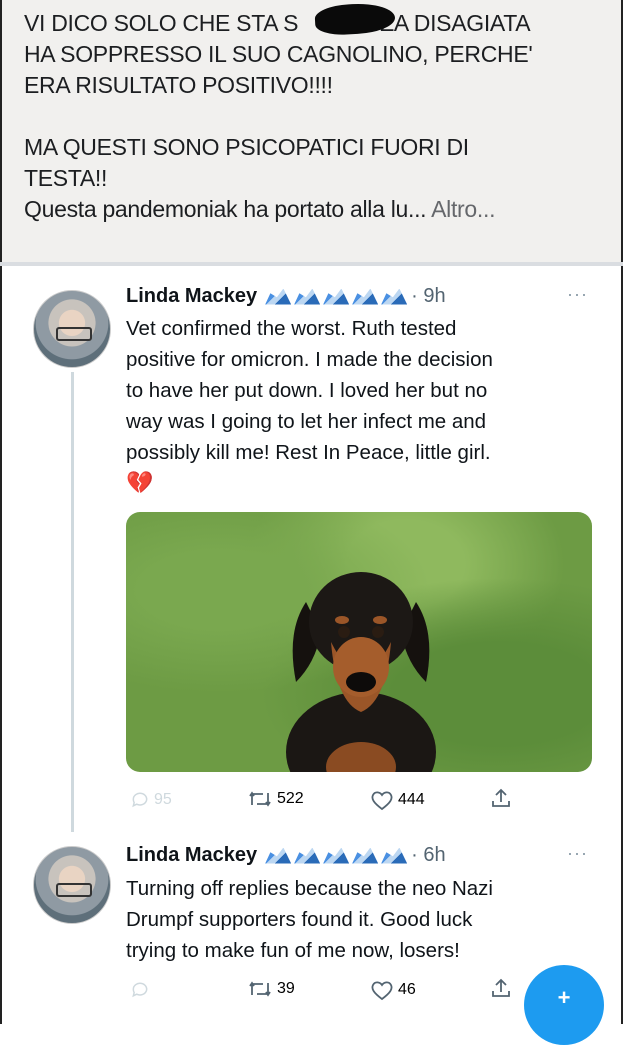 Image resolution: width=623 pixels, height=1045 pixels. I want to click on reply-count: 95, so click(163, 799).